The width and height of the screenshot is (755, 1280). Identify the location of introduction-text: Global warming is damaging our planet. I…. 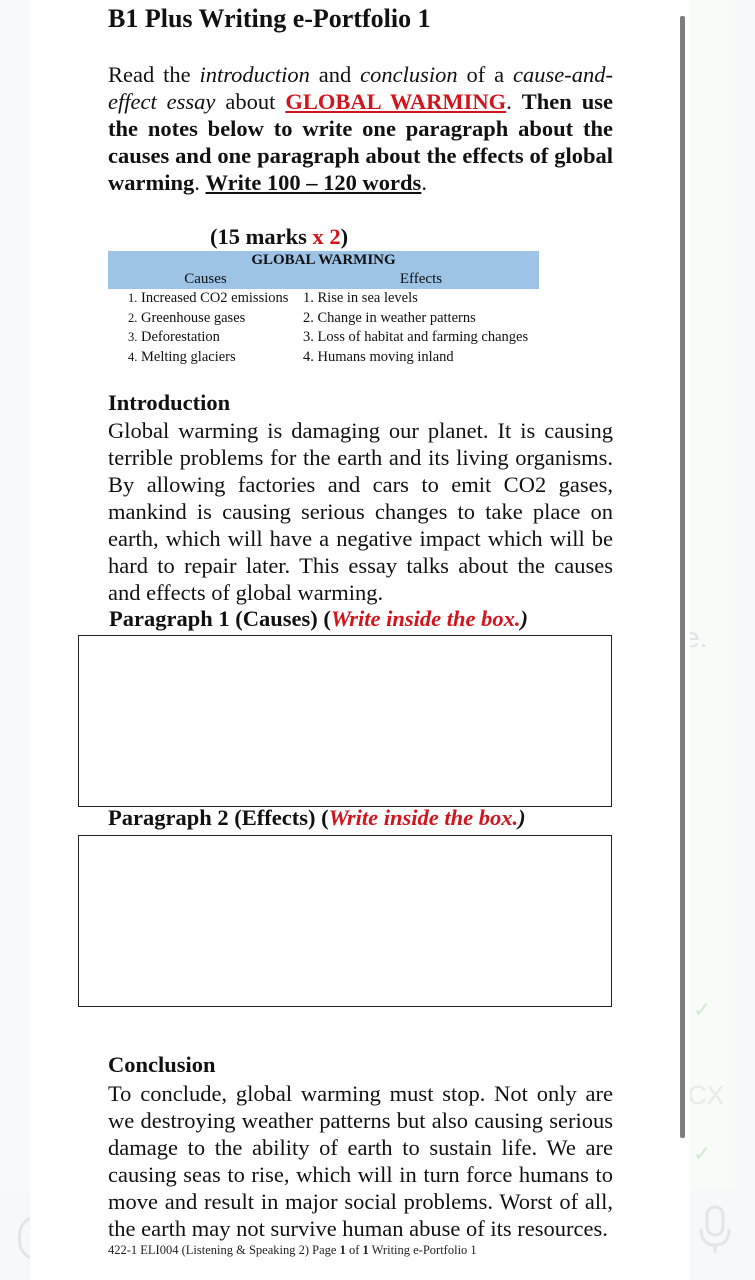
(360, 511).